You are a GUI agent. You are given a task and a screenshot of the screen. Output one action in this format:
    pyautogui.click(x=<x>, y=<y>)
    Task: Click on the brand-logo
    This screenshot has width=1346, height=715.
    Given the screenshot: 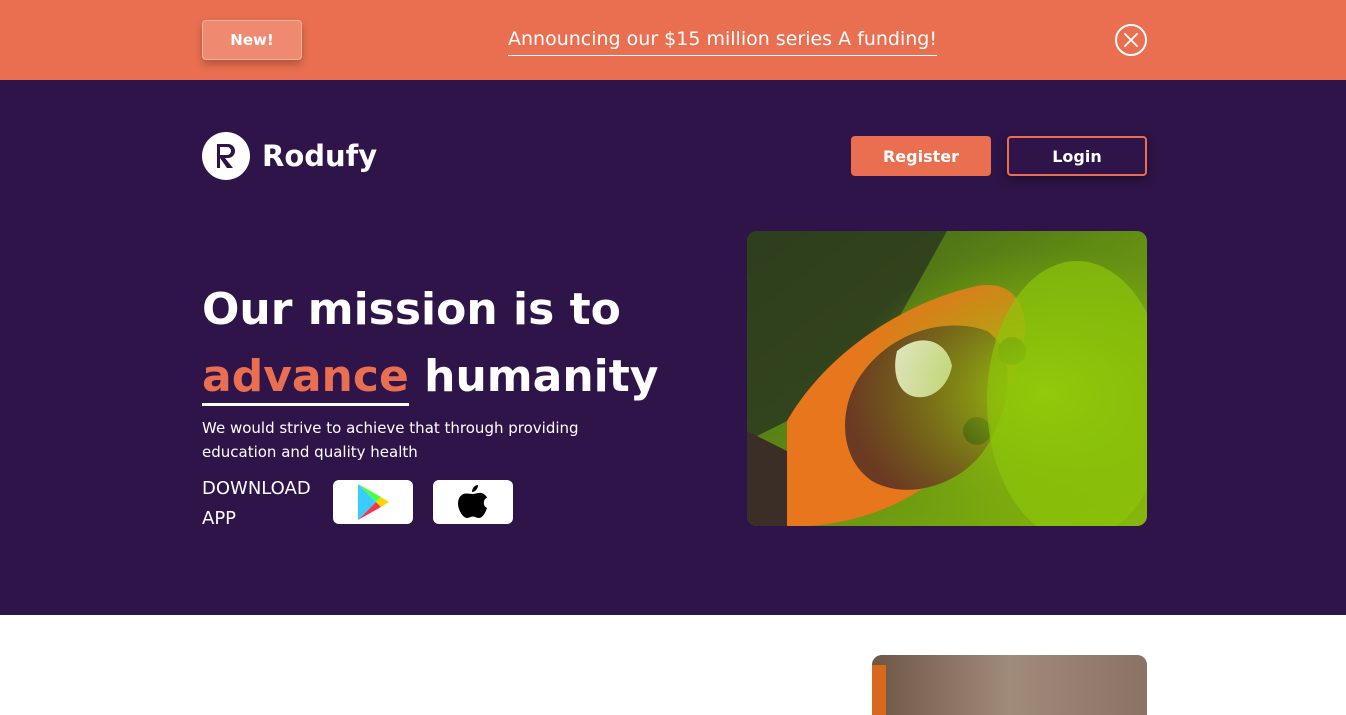 What is the action you would take?
    pyautogui.click(x=226, y=156)
    